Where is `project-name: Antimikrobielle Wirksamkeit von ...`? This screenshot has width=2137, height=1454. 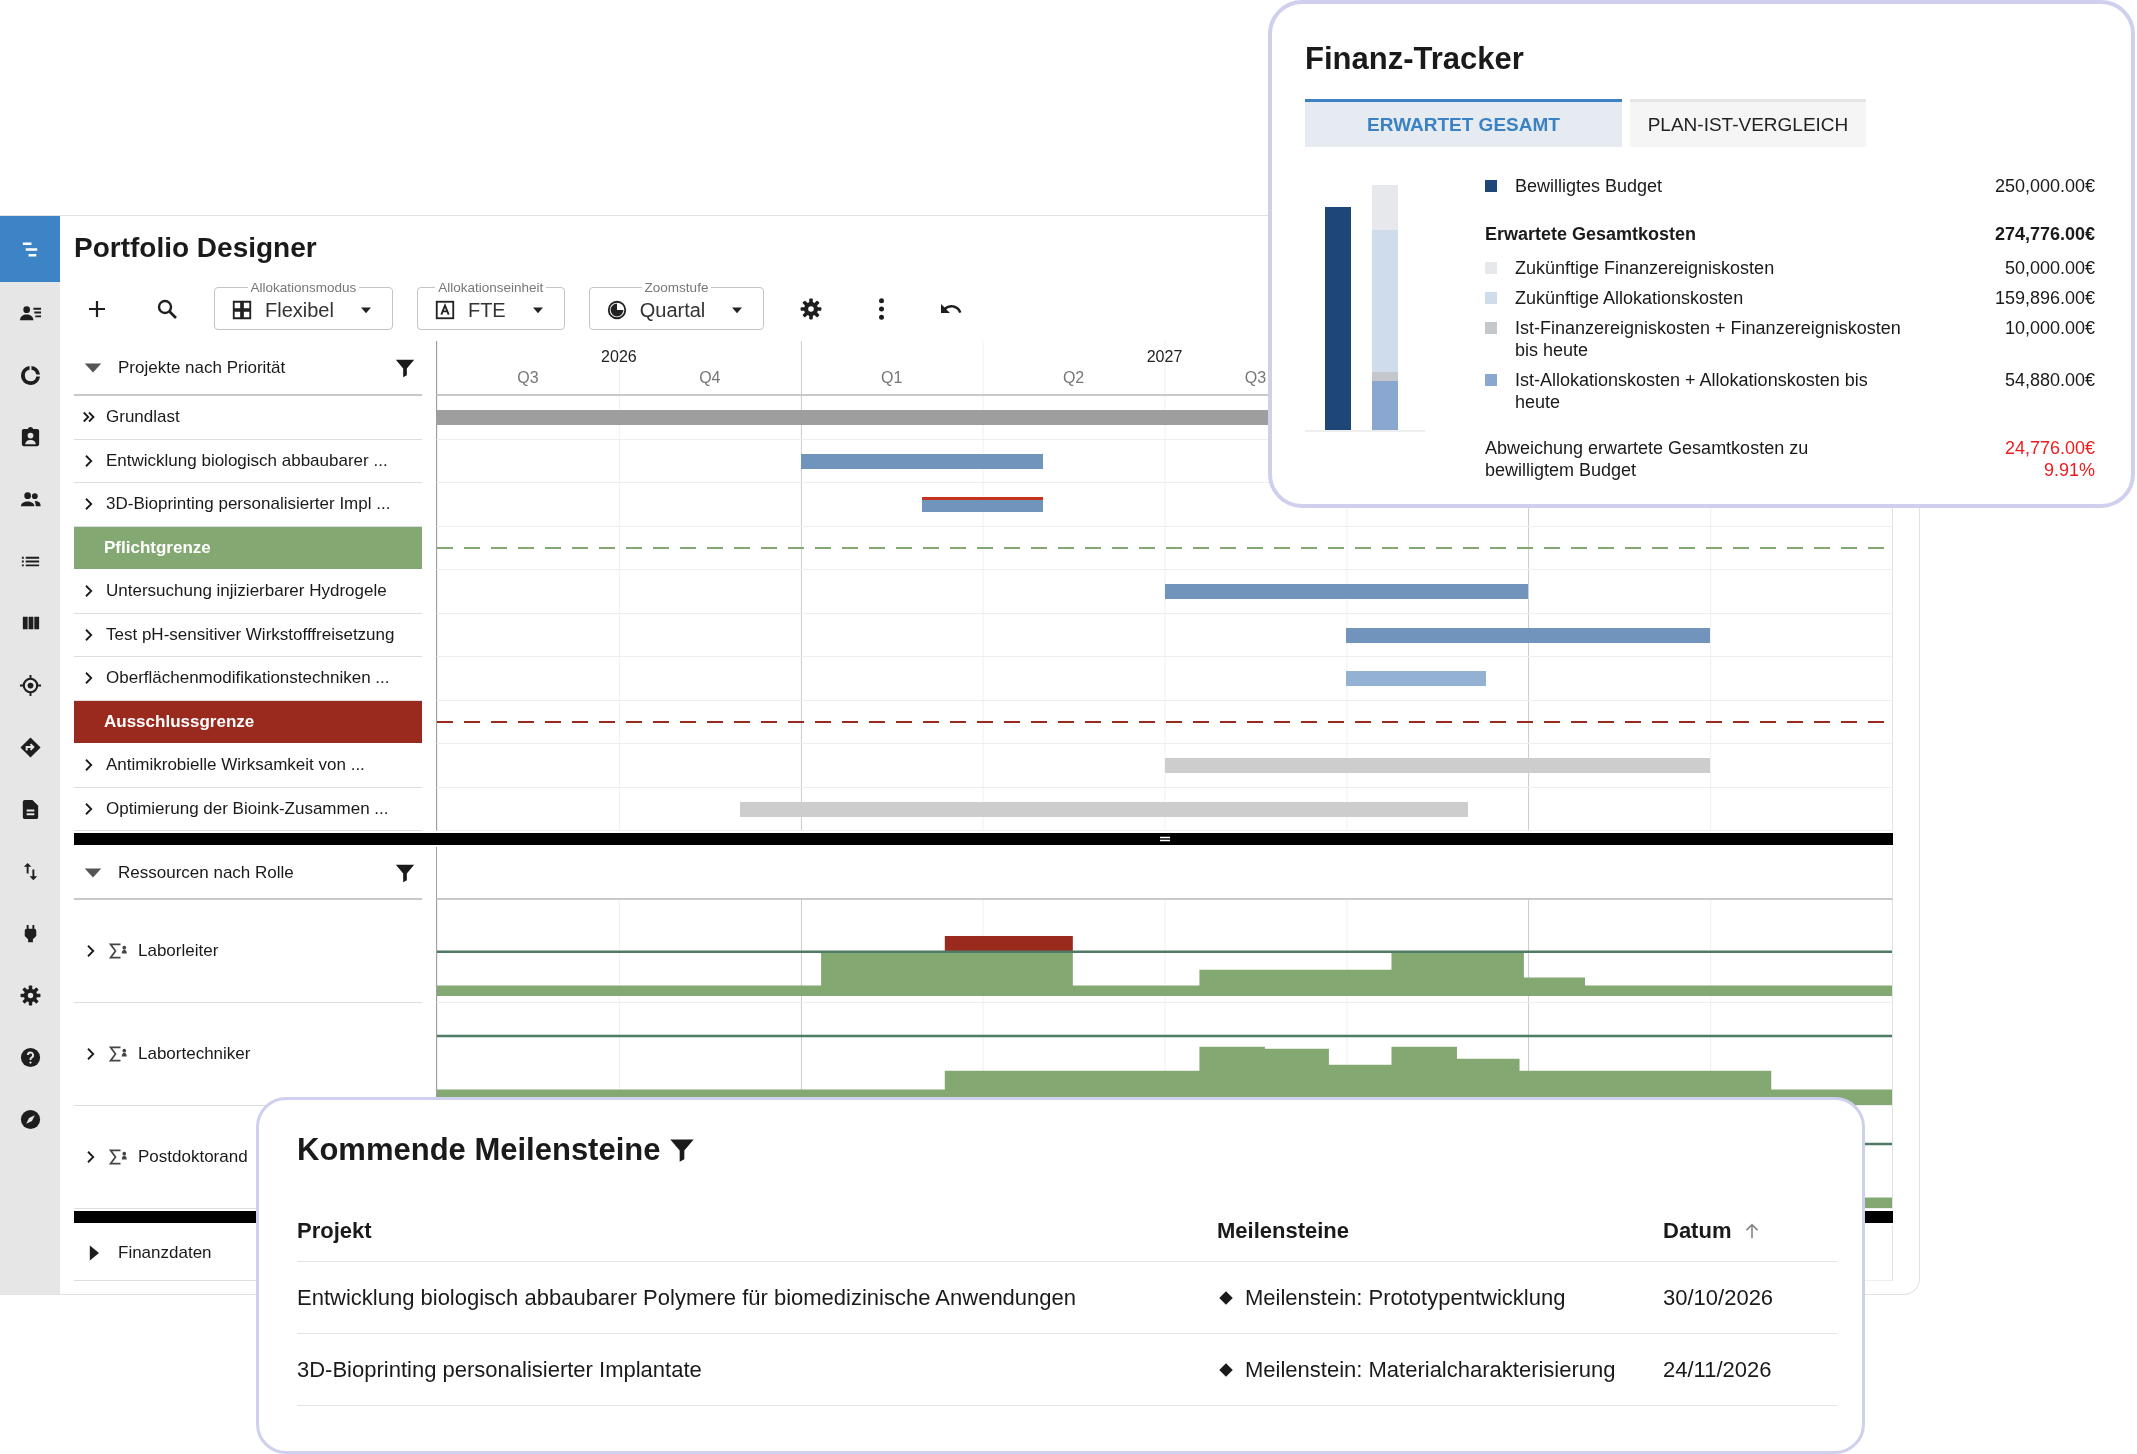
project-name: Antimikrobielle Wirksamkeit von ... is located at coordinates (235, 765).